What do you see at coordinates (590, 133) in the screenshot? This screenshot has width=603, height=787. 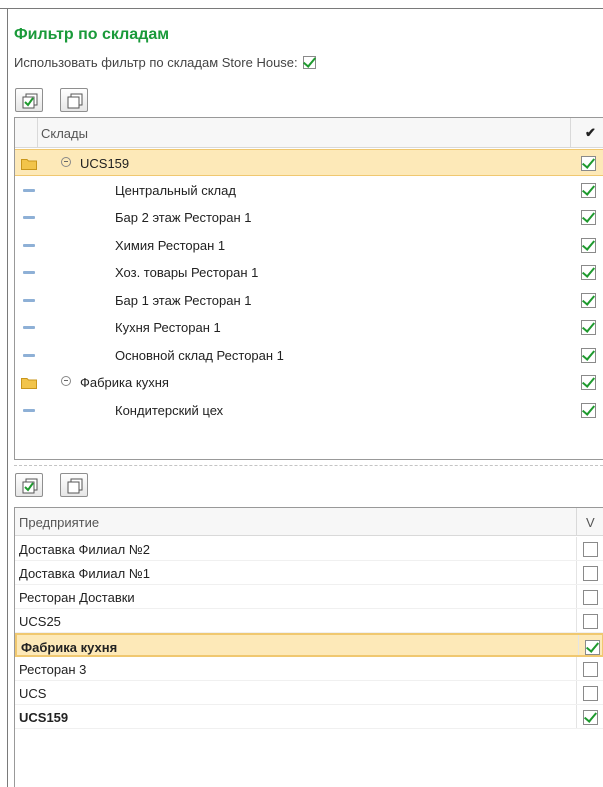 I see `check-column-header: ✔` at bounding box center [590, 133].